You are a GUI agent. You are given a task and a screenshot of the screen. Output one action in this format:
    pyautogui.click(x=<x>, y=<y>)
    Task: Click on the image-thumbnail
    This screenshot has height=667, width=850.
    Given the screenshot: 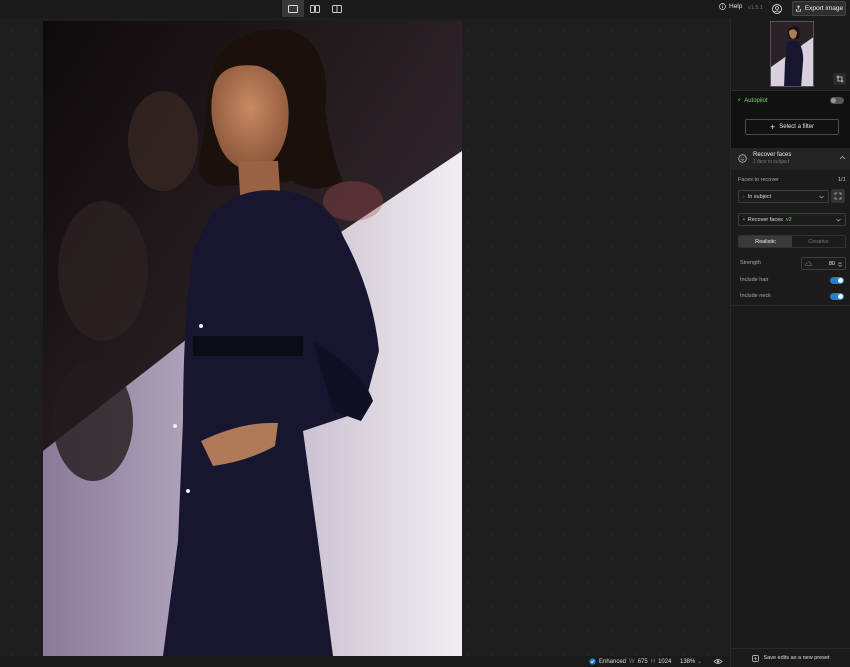 What is the action you would take?
    pyautogui.click(x=792, y=54)
    